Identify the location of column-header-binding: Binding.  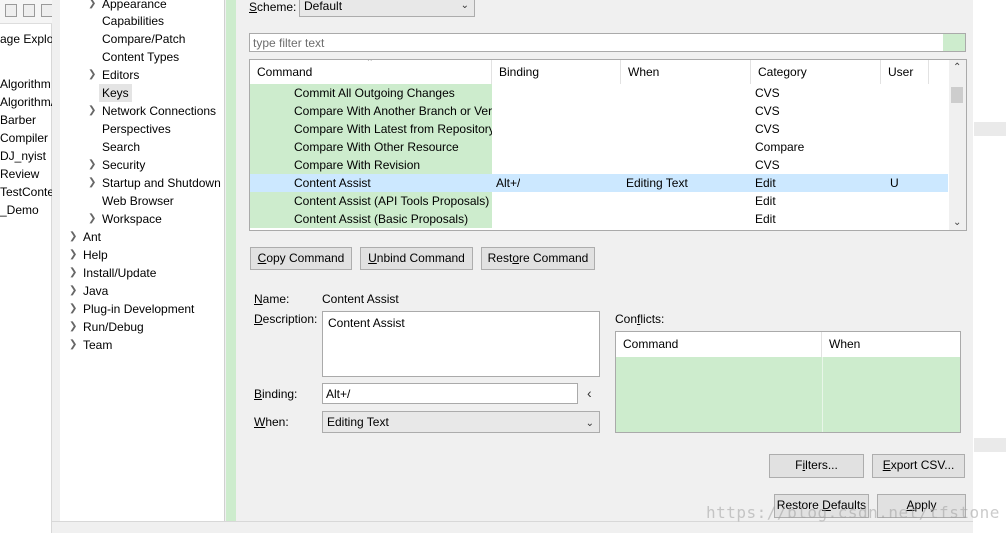
(556, 72).